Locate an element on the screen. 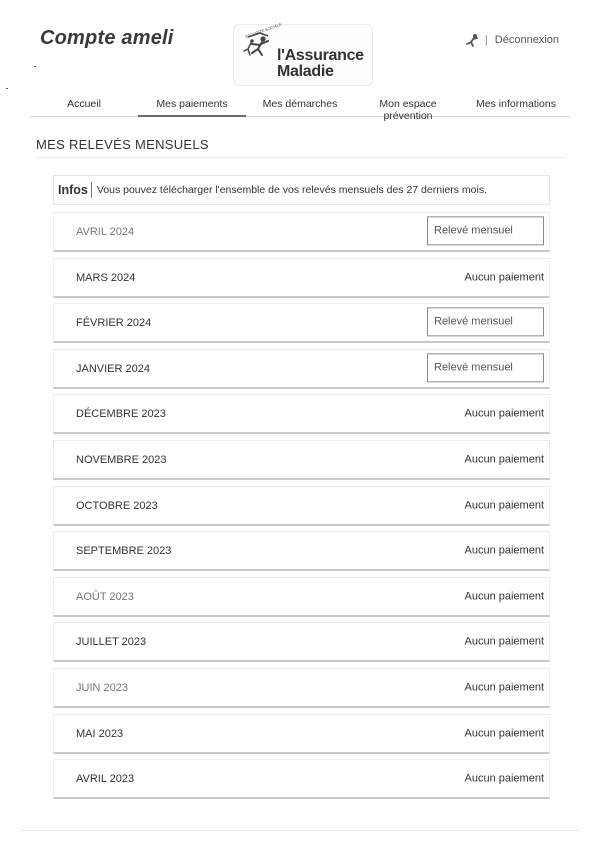  footer-divider is located at coordinates (300, 830).